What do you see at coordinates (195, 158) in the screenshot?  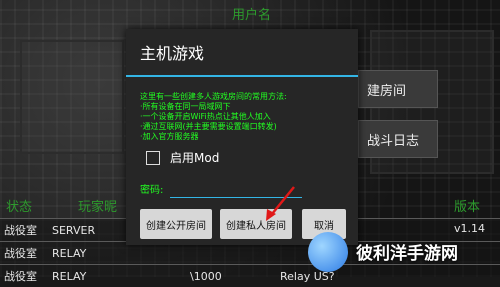 I see `mod-label: 启用Mod` at bounding box center [195, 158].